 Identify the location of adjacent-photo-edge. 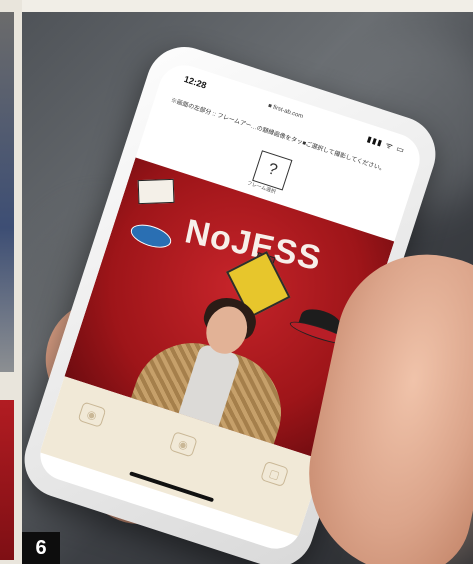
(7, 192).